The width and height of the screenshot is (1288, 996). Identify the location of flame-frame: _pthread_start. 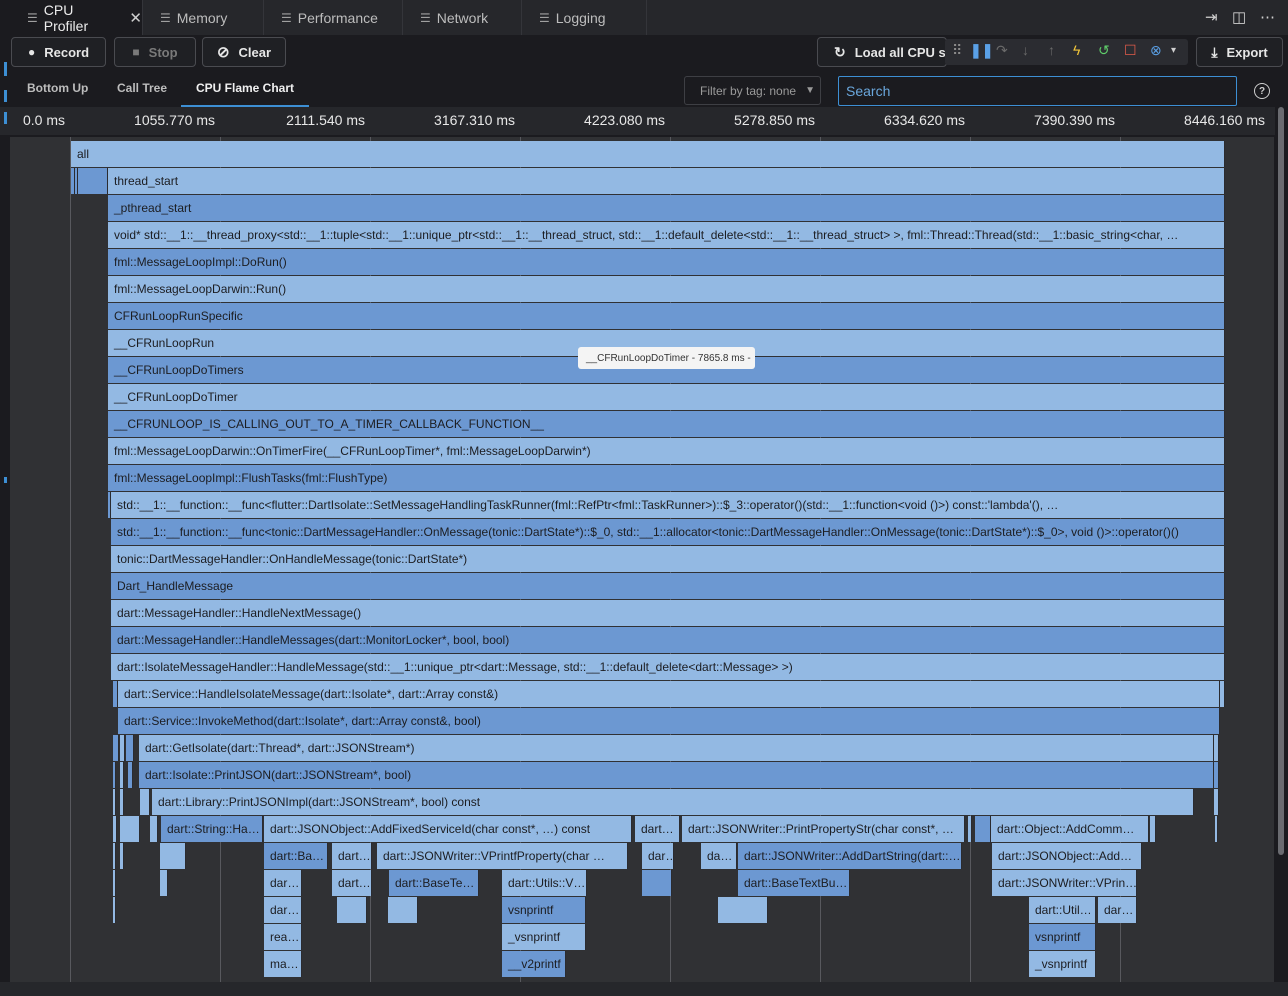
(666, 208).